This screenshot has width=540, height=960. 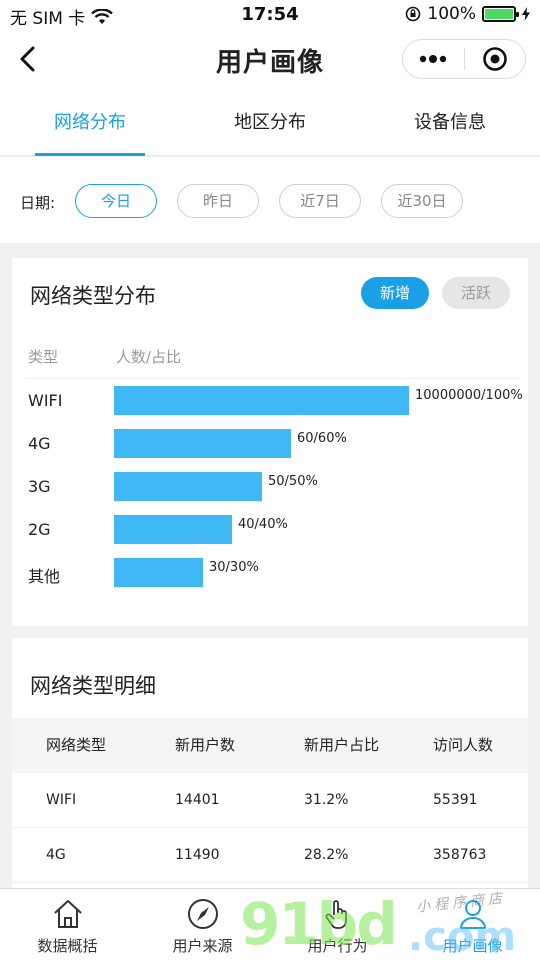 I want to click on date-filter: 日期: 今日 昨日 近7日 近30日, so click(x=270, y=200).